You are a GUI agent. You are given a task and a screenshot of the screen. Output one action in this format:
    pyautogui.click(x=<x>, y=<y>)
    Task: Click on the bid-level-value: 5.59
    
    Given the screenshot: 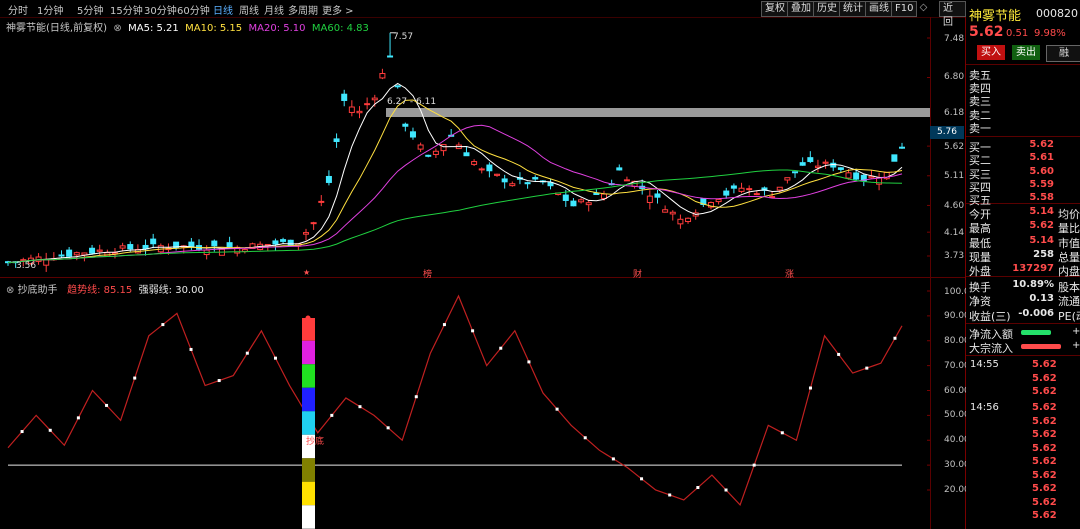 What is the action you would take?
    pyautogui.click(x=1041, y=184)
    